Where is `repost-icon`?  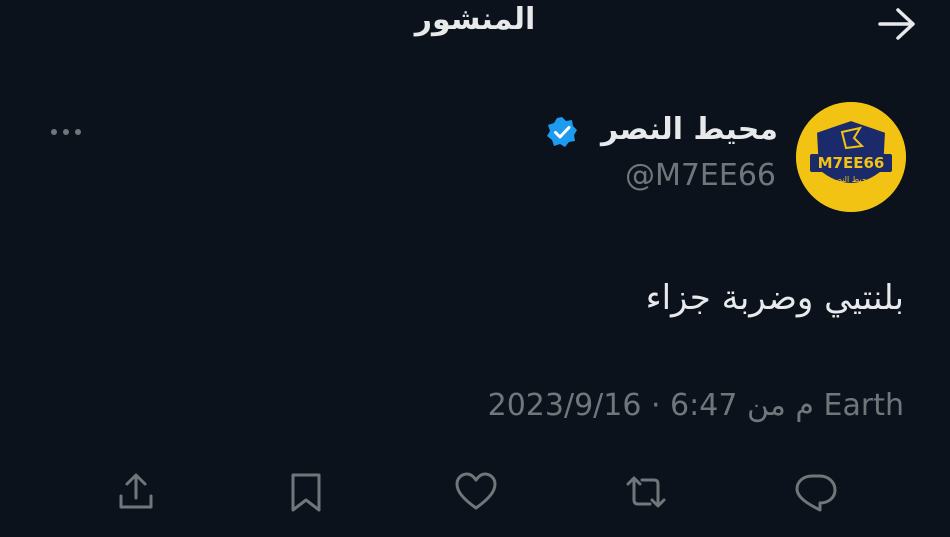
repost-icon is located at coordinates (646, 492).